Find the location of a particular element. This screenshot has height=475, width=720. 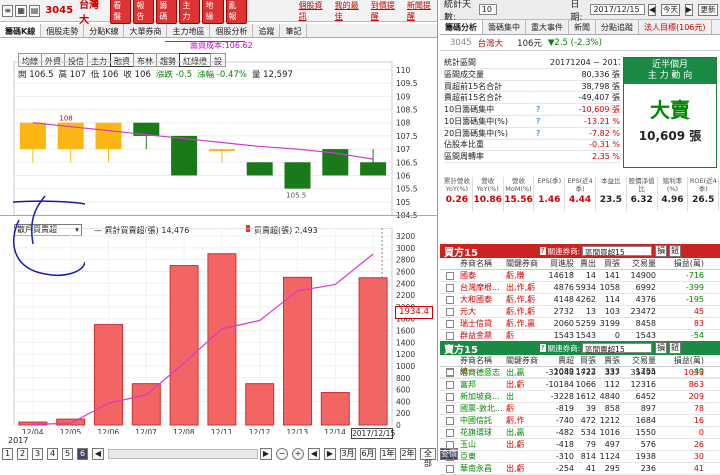

page-6: 6 is located at coordinates (82, 454).